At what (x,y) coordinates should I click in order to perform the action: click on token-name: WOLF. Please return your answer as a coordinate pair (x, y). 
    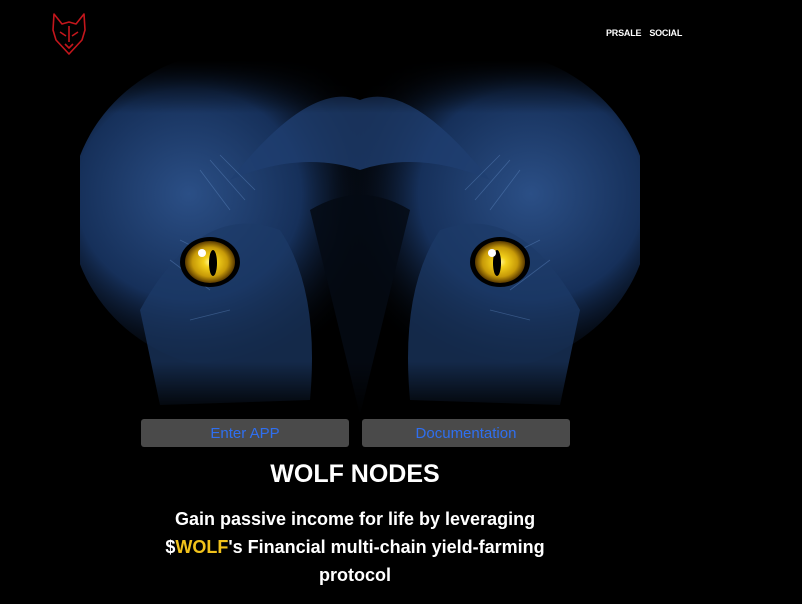
    Looking at the image, I should click on (202, 547).